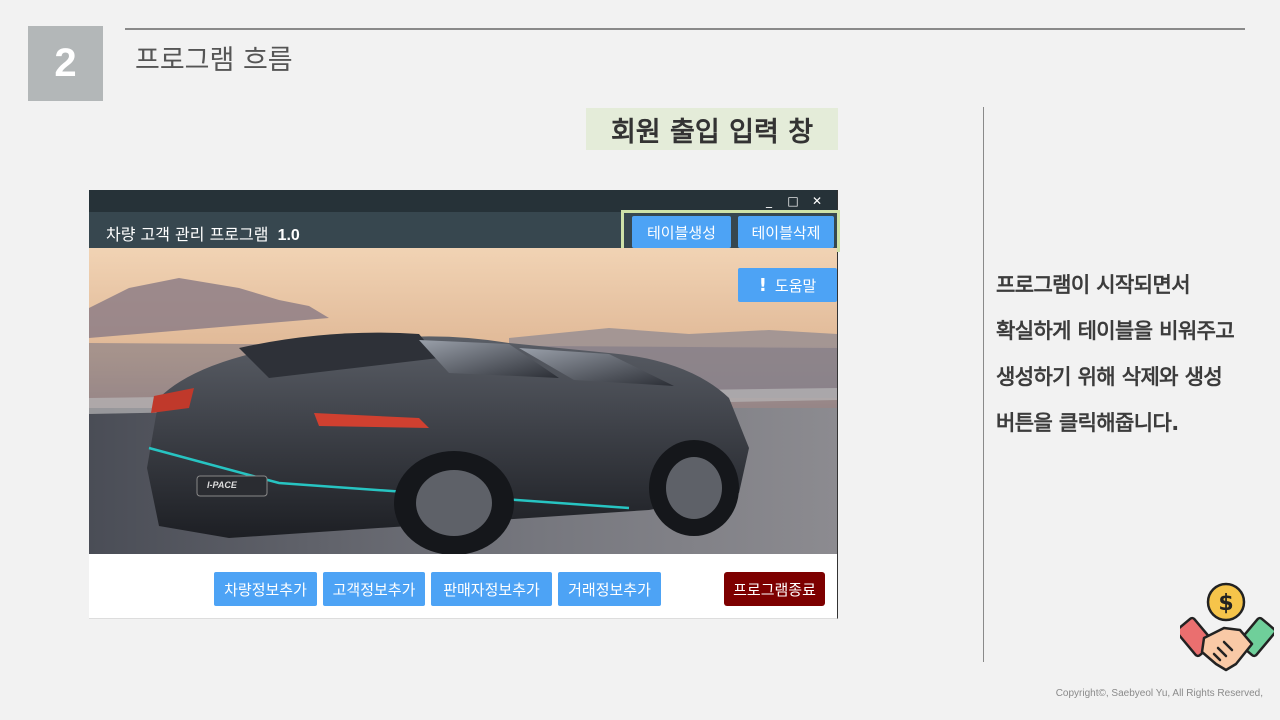 The width and height of the screenshot is (1280, 720). I want to click on app-footer: 차량정보추가 고객정보추가 판매자정보추가 거래정보추가 프로그램종료, so click(463, 586).